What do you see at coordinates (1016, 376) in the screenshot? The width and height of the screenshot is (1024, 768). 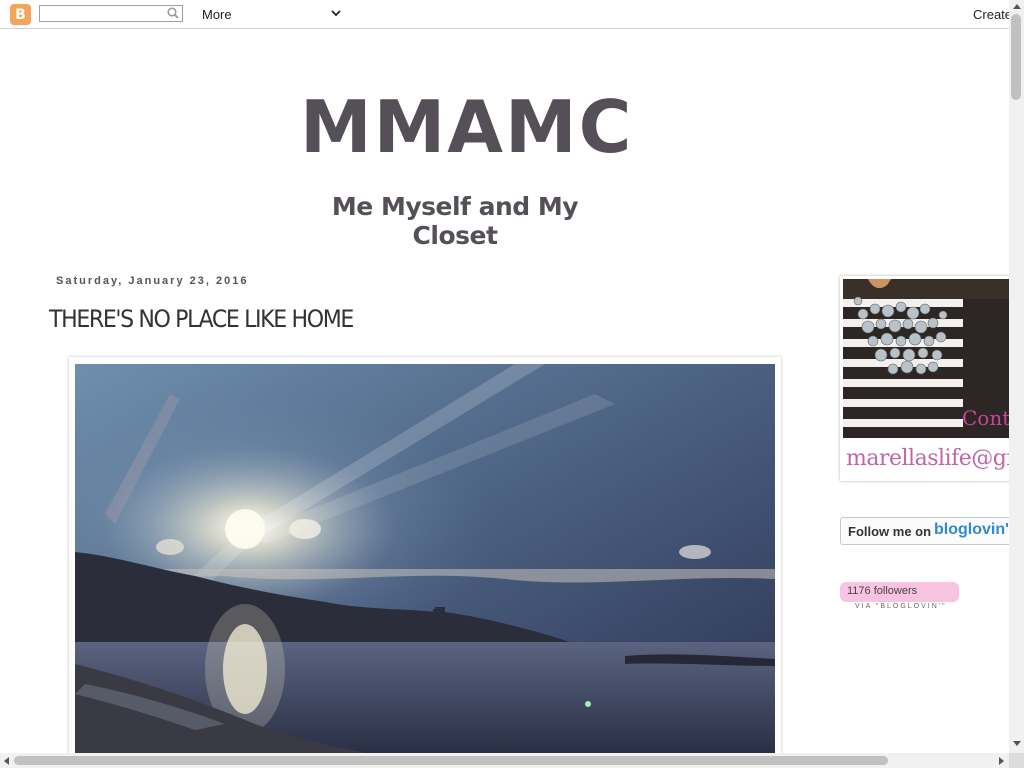 I see `vertical-scrollbar` at bounding box center [1016, 376].